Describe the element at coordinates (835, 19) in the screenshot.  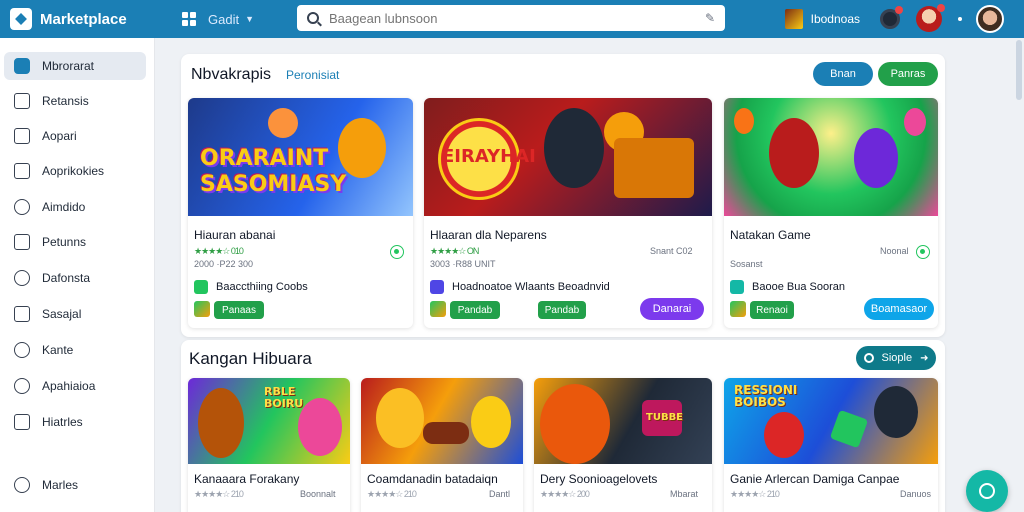
I see `user-name: Ibodnoas` at that location.